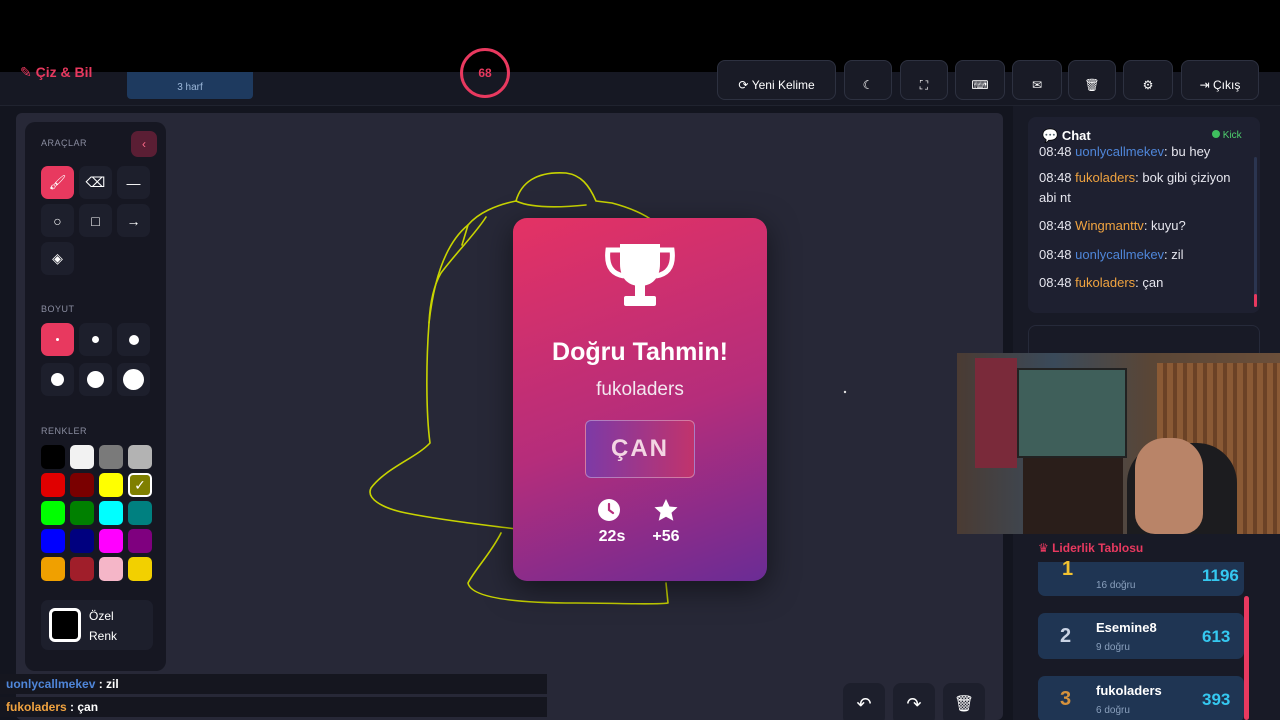 The image size is (1280, 720). I want to click on custom-color-button: Özel Renk, so click(97, 625).